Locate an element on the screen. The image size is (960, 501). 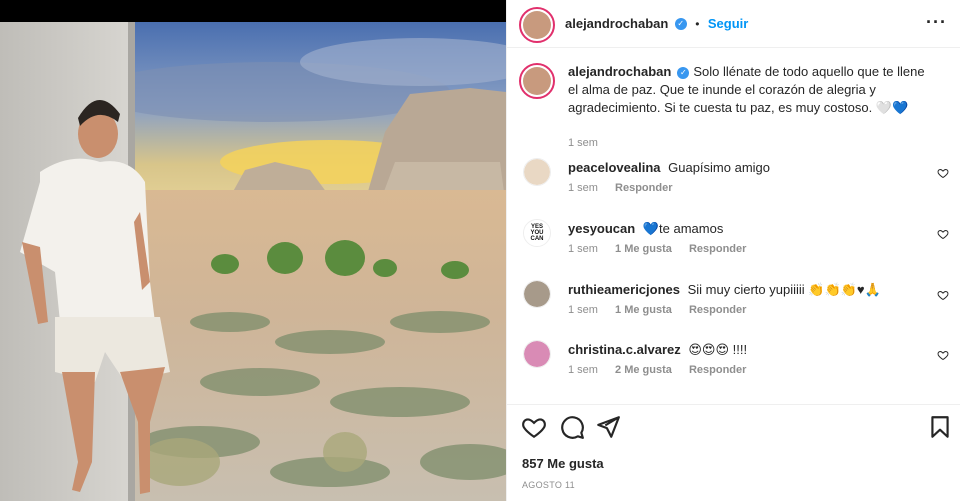
caption-time: 1 sem is located at coordinates (583, 143).